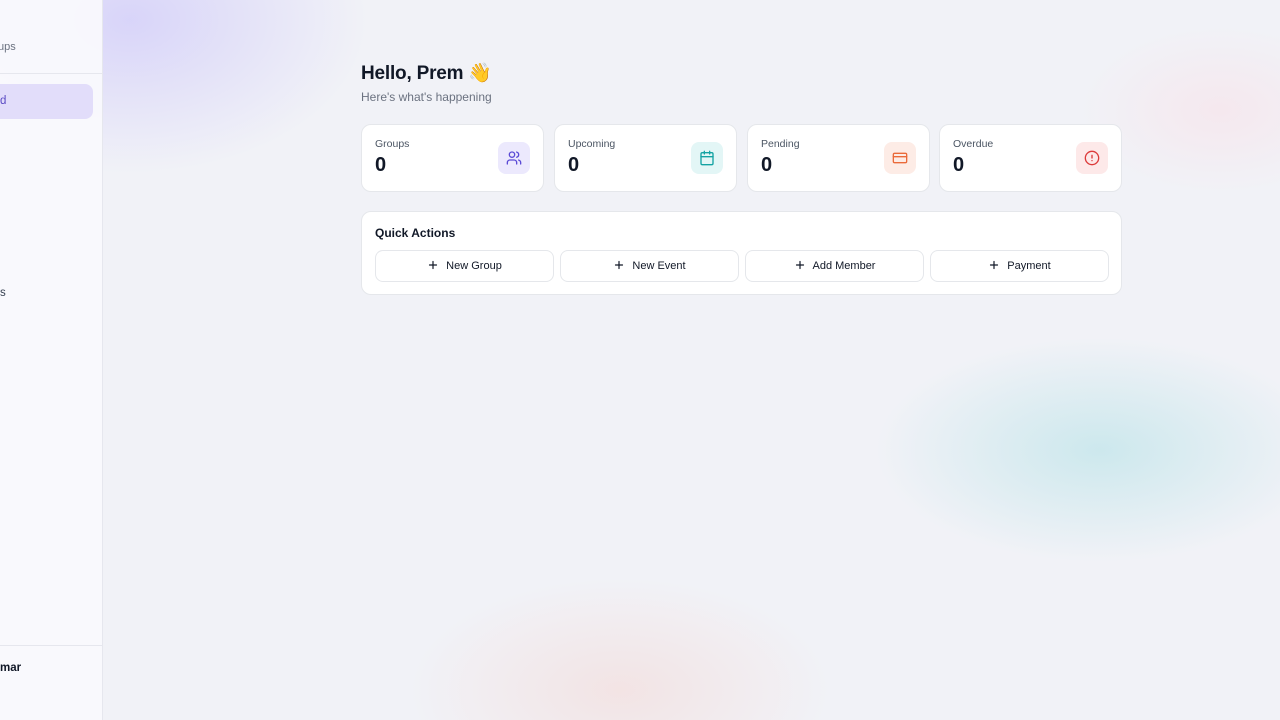 The width and height of the screenshot is (1280, 720). Describe the element at coordinates (1029, 266) in the screenshot. I see `button-label: Payment` at that location.